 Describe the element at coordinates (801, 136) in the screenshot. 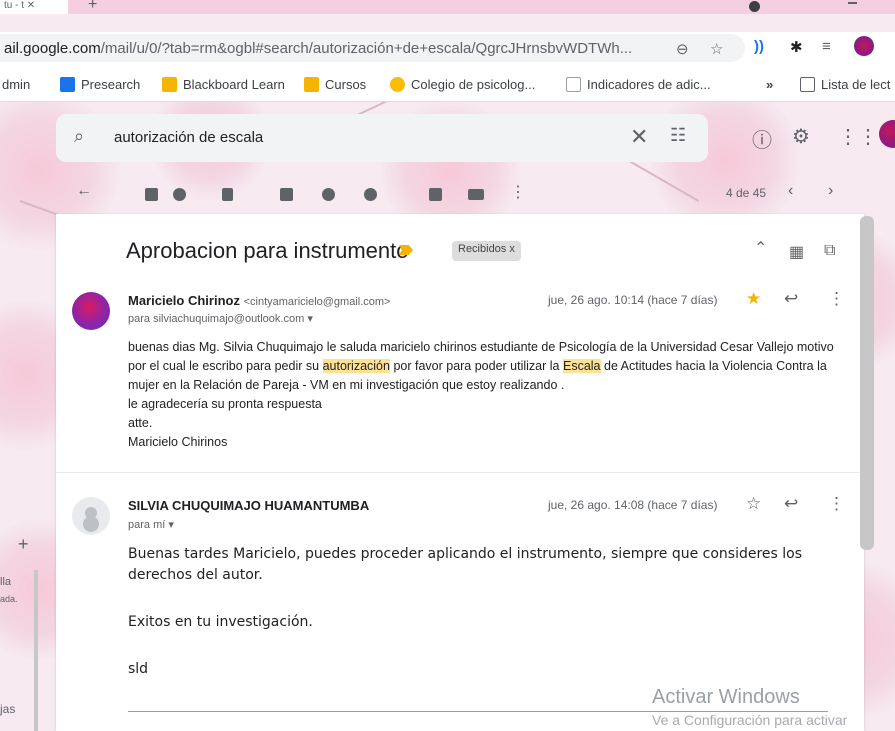

I see `settings-gear-icon: ⚙` at that location.